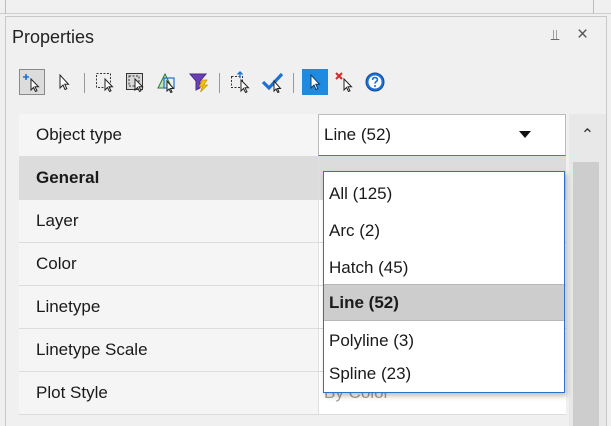  I want to click on top-panel-edge, so click(305, 7).